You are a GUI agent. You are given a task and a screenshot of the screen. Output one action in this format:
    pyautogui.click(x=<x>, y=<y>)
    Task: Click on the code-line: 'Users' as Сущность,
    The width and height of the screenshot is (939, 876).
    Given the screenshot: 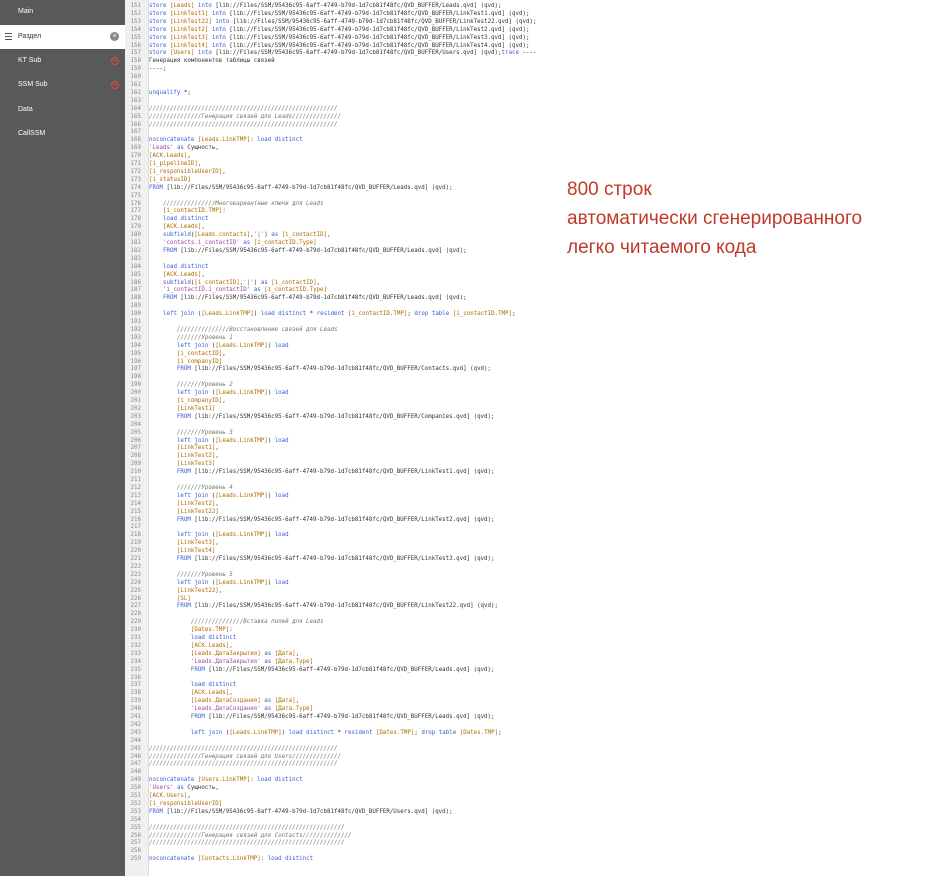 What is the action you would take?
    pyautogui.click(x=184, y=788)
    